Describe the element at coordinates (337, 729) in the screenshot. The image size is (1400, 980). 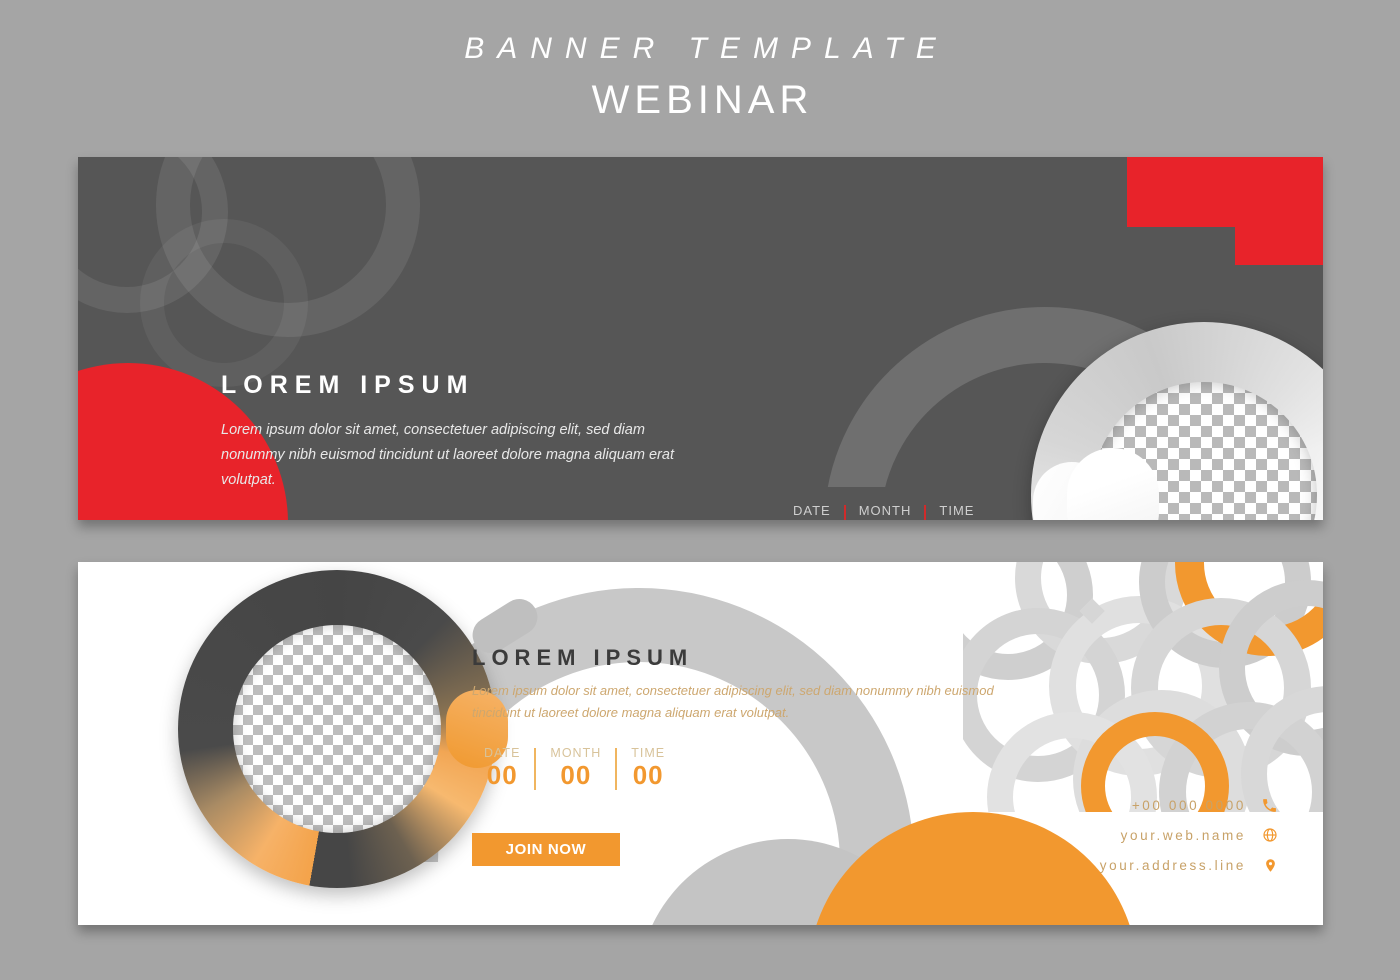
I see `photo-placeholder` at that location.